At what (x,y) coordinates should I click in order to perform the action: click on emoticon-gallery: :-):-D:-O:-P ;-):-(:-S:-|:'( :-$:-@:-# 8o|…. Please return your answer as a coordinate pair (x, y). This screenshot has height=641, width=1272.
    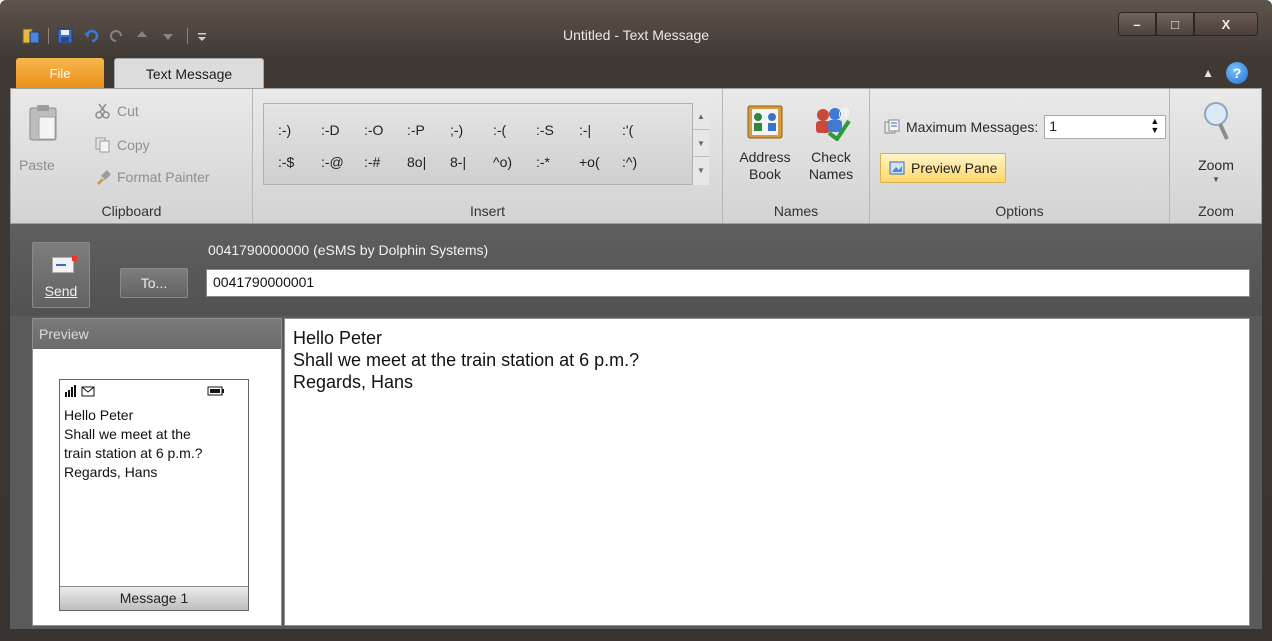
    Looking at the image, I should click on (486, 144).